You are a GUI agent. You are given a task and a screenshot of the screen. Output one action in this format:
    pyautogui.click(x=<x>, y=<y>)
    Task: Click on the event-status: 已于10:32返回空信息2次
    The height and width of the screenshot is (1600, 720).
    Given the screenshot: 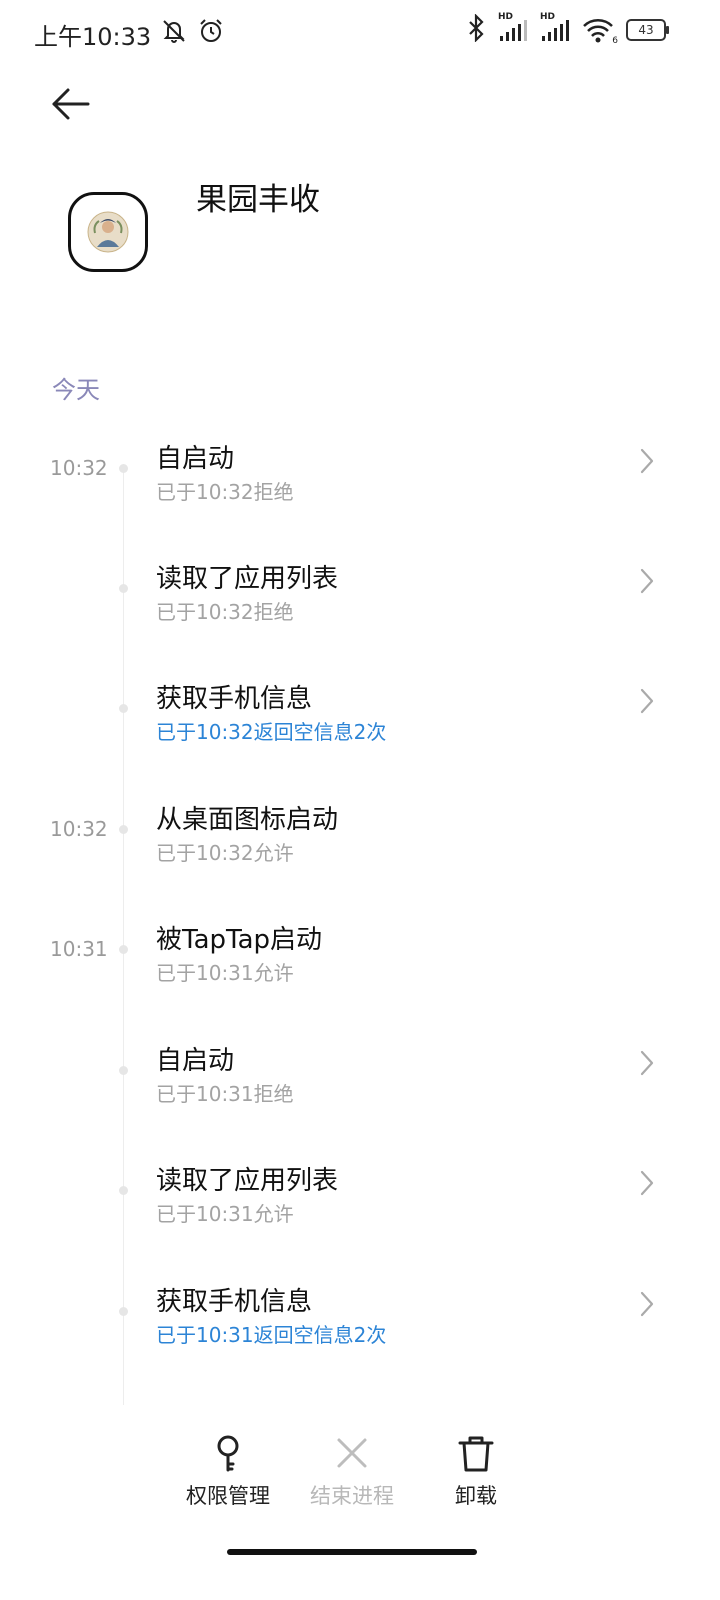 What is the action you would take?
    pyautogui.click(x=271, y=732)
    